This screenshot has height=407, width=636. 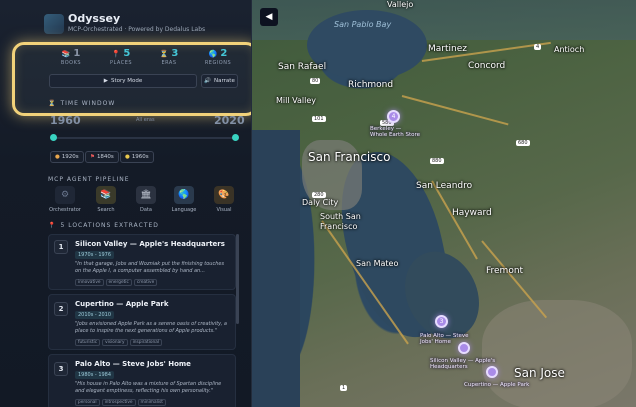 I want to click on map-label-san-pablo-bay: San Pablo Bay, so click(x=363, y=24).